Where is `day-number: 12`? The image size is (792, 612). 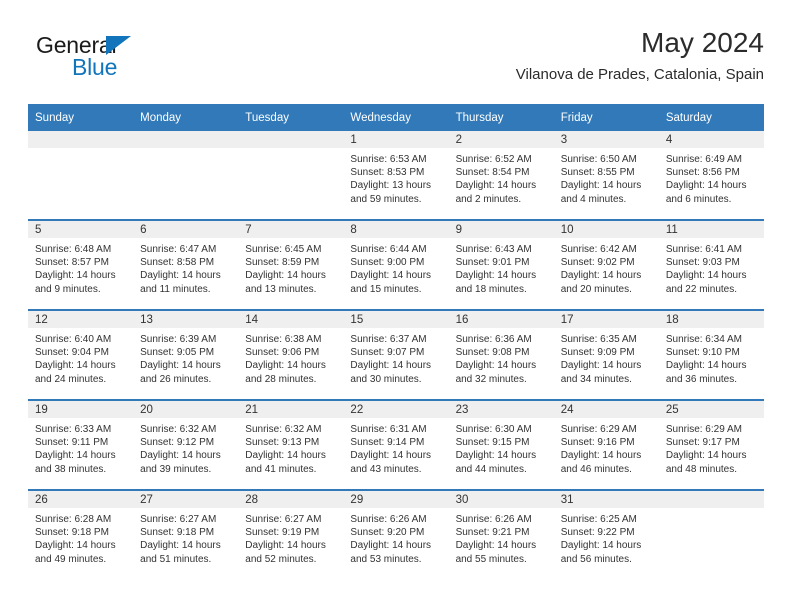 day-number: 12 is located at coordinates (81, 319).